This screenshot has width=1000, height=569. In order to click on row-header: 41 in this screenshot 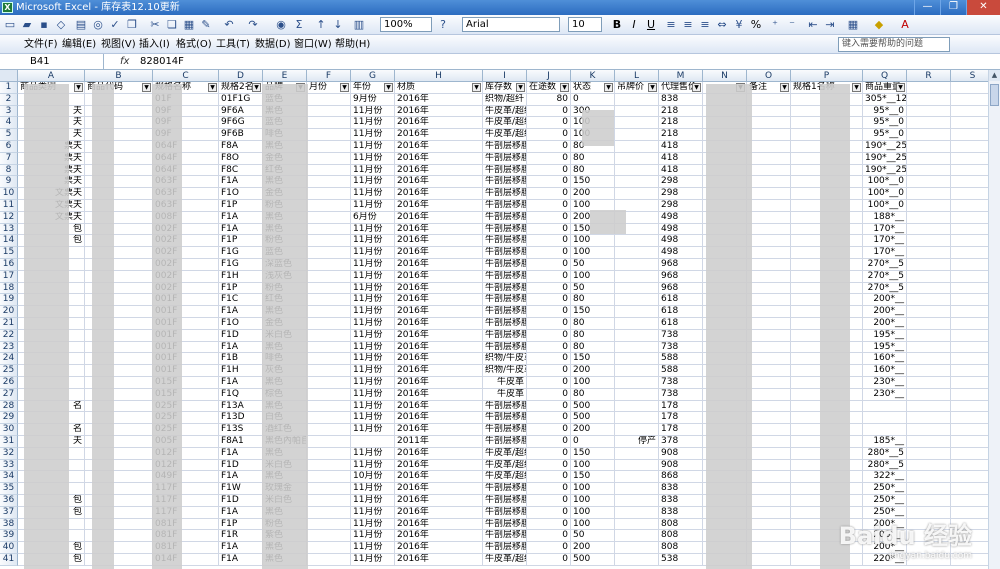, I will do `click(9, 560)`.